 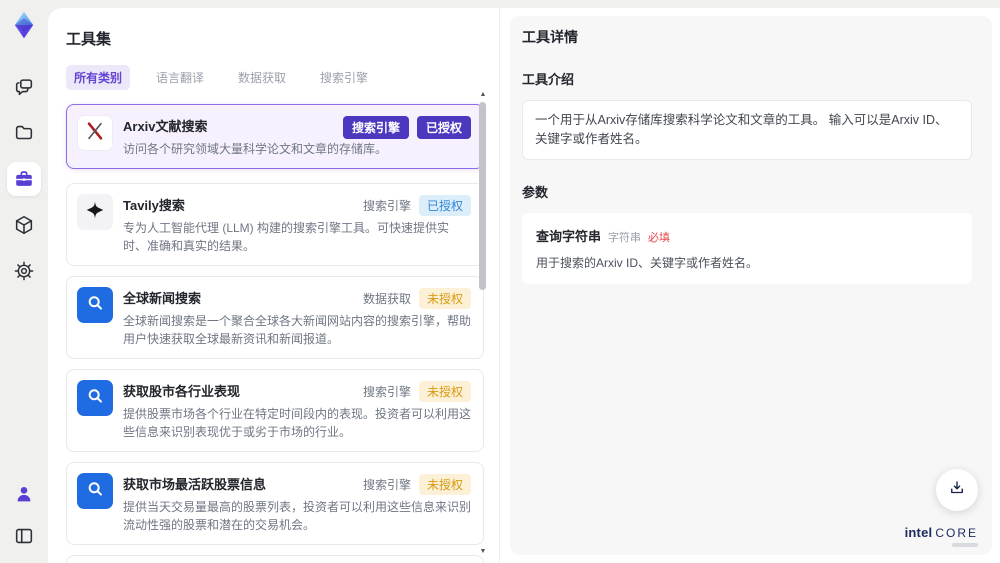 I want to click on folder-icon, so click(x=24, y=133).